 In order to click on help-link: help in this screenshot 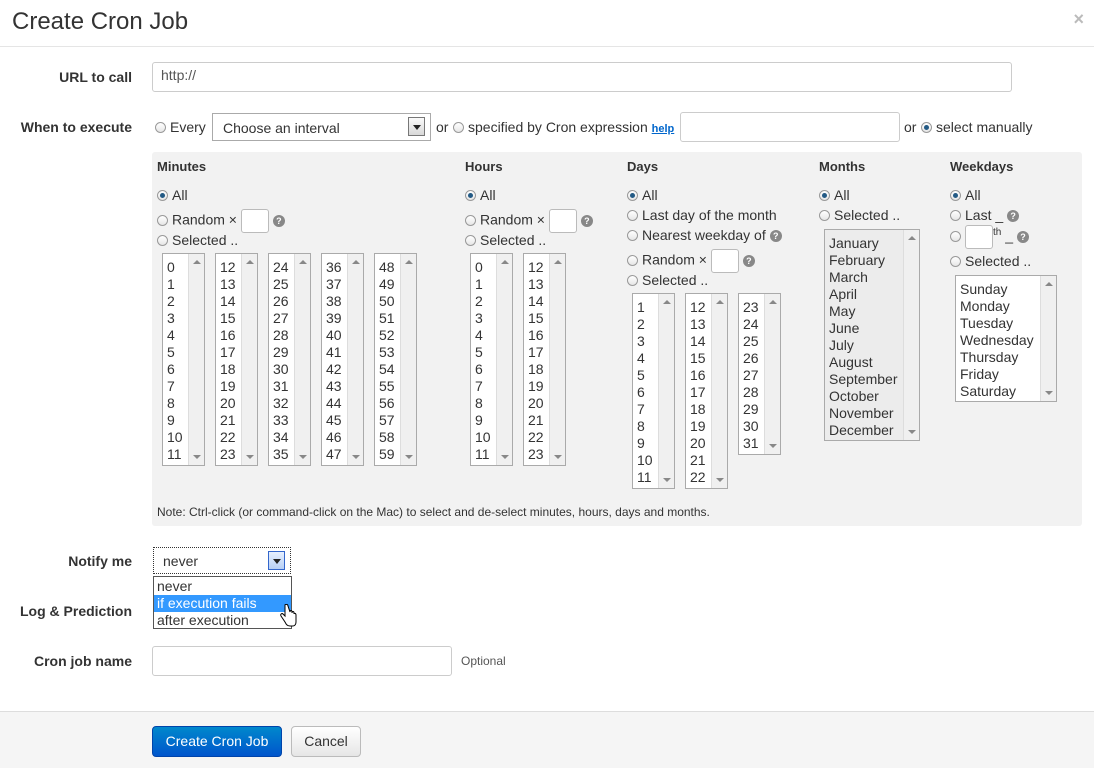, I will do `click(663, 129)`.